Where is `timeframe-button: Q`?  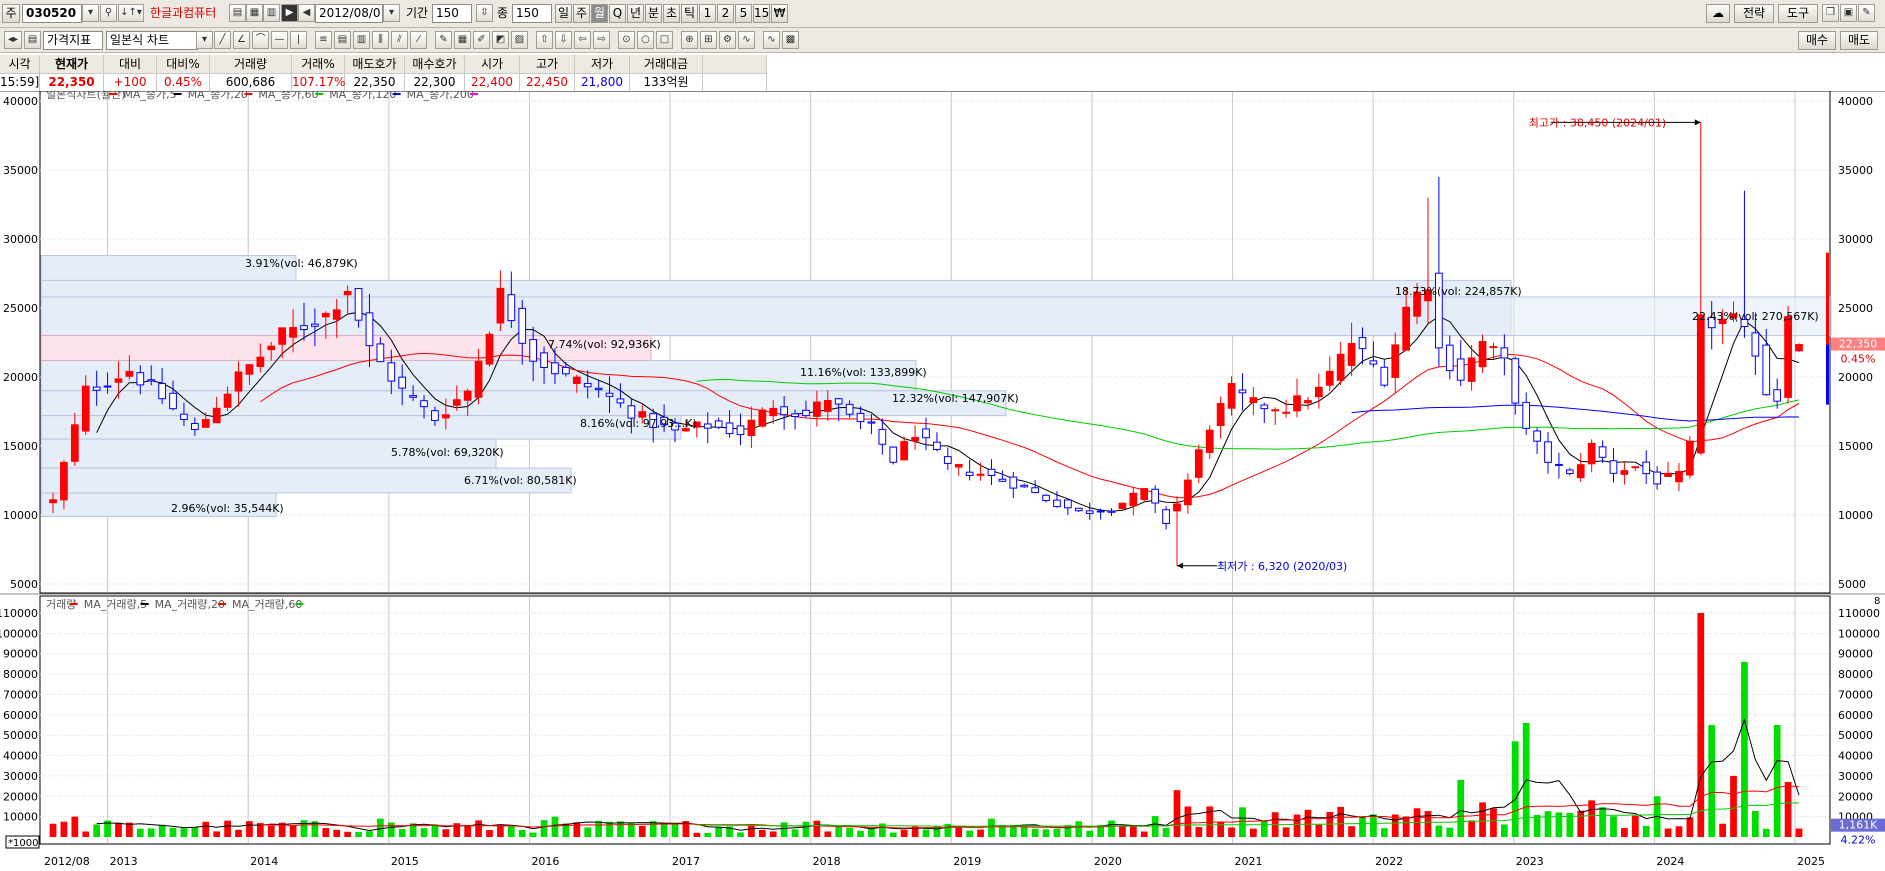 timeframe-button: Q is located at coordinates (617, 13).